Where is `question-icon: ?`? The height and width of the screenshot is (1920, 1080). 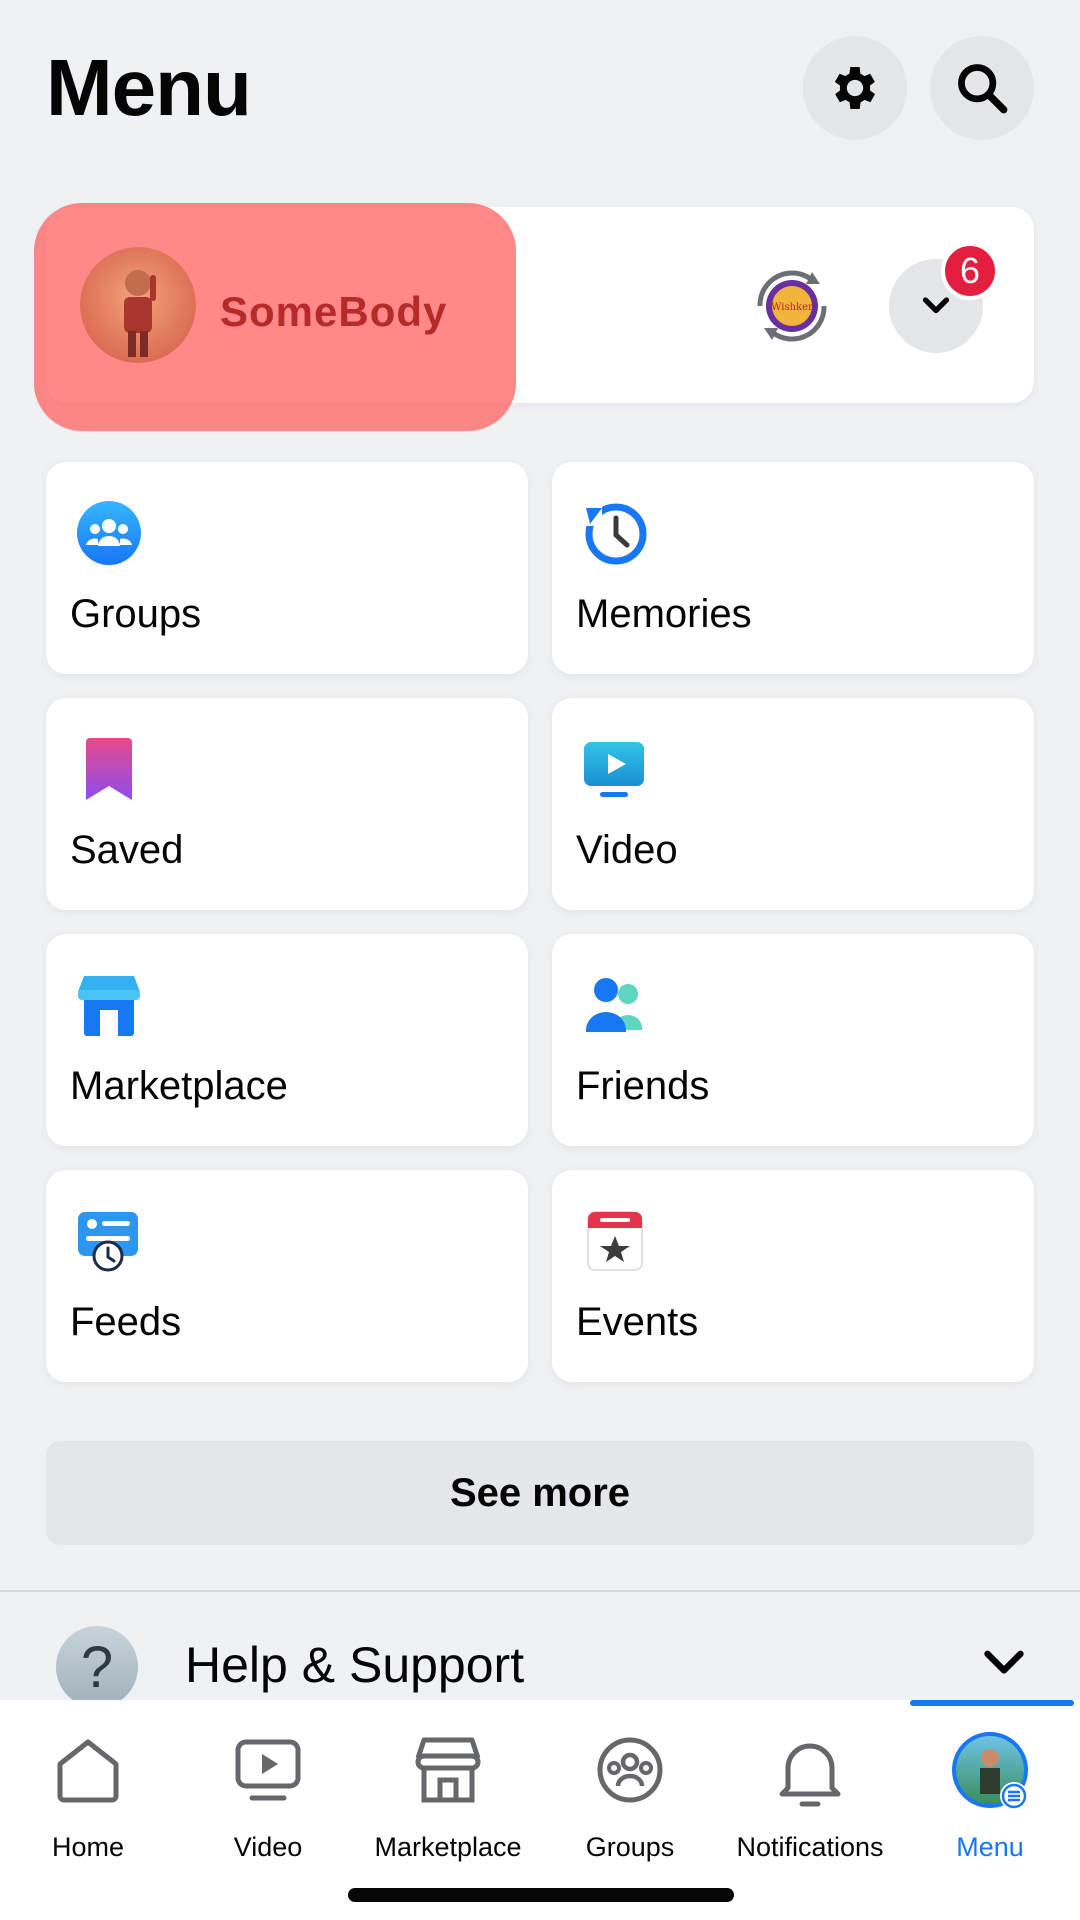
question-icon: ? is located at coordinates (97, 1667).